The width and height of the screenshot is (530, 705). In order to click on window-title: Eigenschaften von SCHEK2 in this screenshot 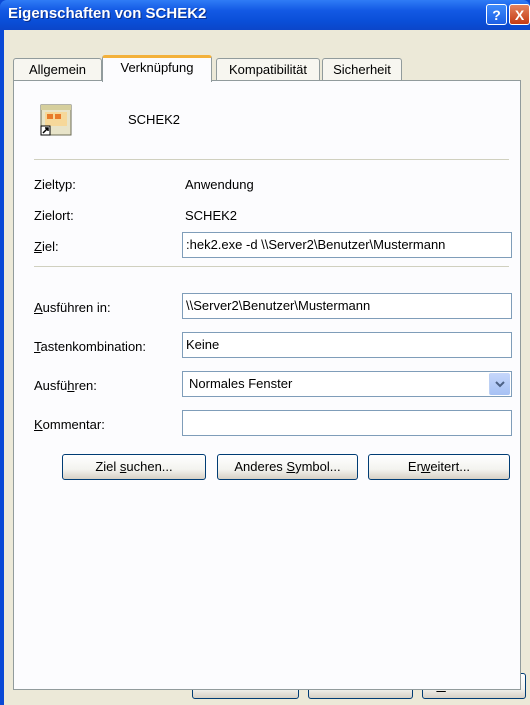, I will do `click(107, 13)`.